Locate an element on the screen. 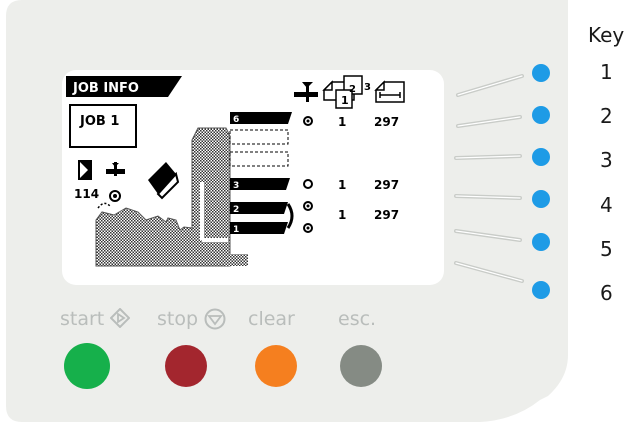  key-item-4: 4 is located at coordinates (606, 205).